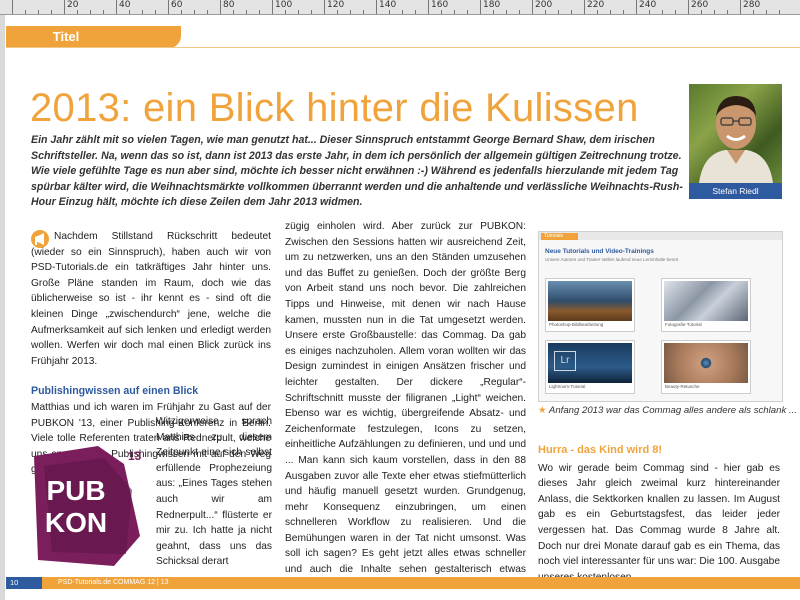 The height and width of the screenshot is (600, 800). I want to click on figure-thumbnail: Beauty-Retusche, so click(706, 367).